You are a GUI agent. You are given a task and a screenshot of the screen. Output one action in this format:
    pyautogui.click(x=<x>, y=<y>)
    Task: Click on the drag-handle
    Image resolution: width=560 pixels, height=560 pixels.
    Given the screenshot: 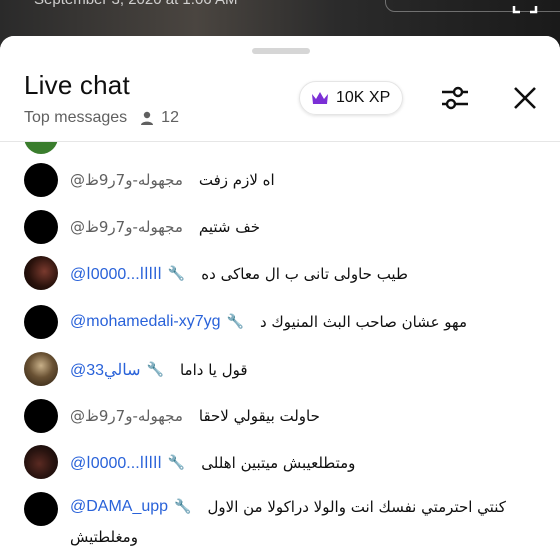 What is the action you would take?
    pyautogui.click(x=281, y=51)
    